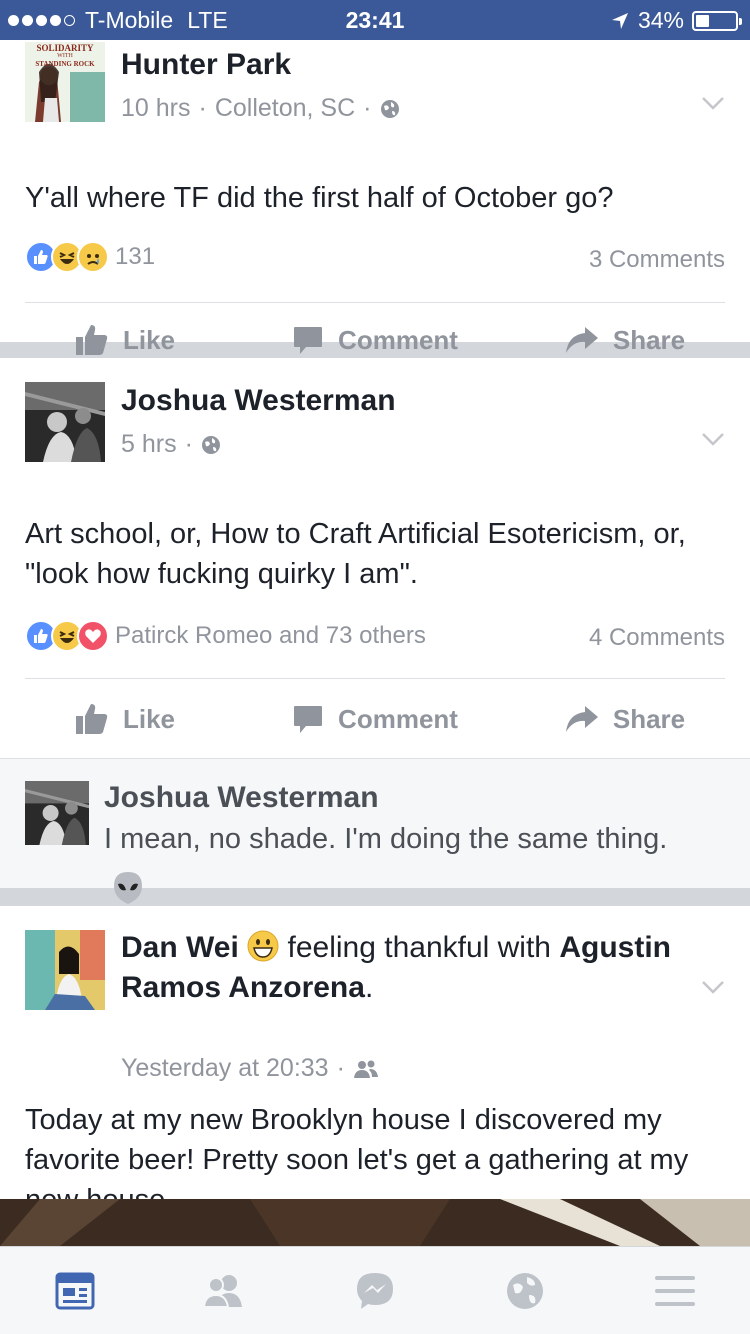 Image resolution: width=750 pixels, height=1334 pixels. Describe the element at coordinates (270, 635) in the screenshot. I see `reaction-names: Patirck Romeo and 73 others` at that location.